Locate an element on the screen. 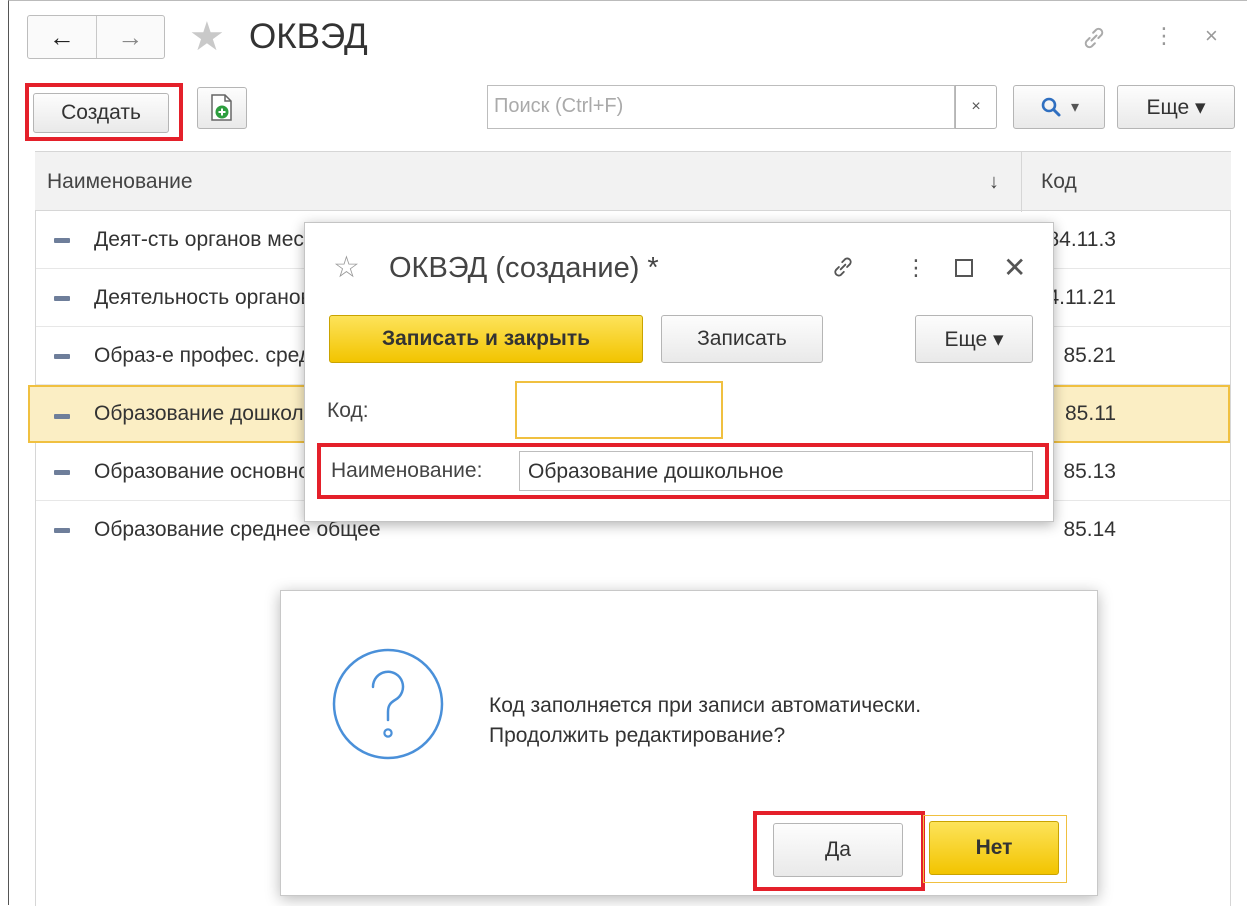 Image resolution: width=1247 pixels, height=906 pixels. dialog-title: ОКВЭД (создание) * is located at coordinates (524, 268).